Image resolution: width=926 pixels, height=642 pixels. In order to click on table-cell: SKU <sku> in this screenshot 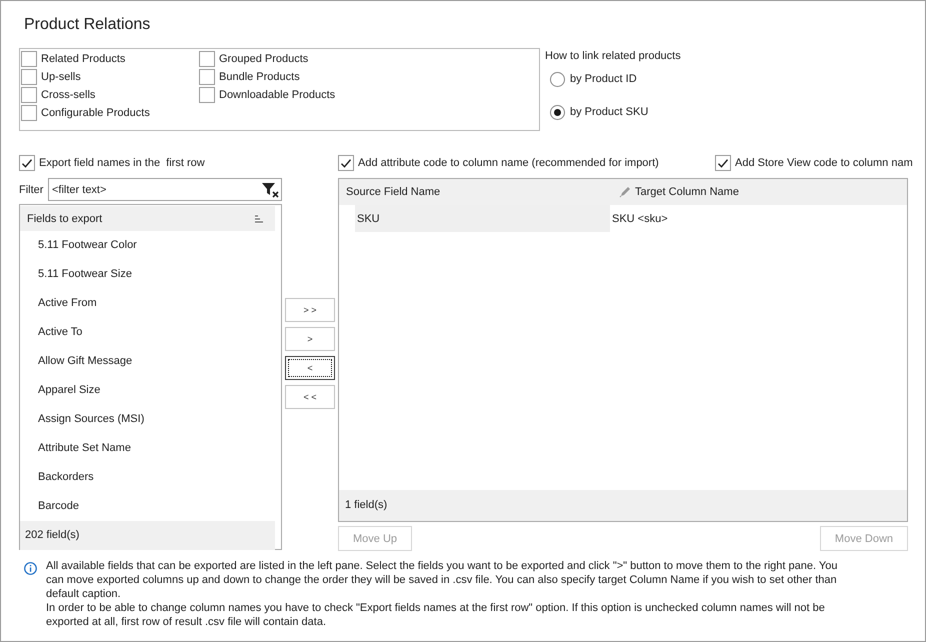, I will do `click(758, 218)`.